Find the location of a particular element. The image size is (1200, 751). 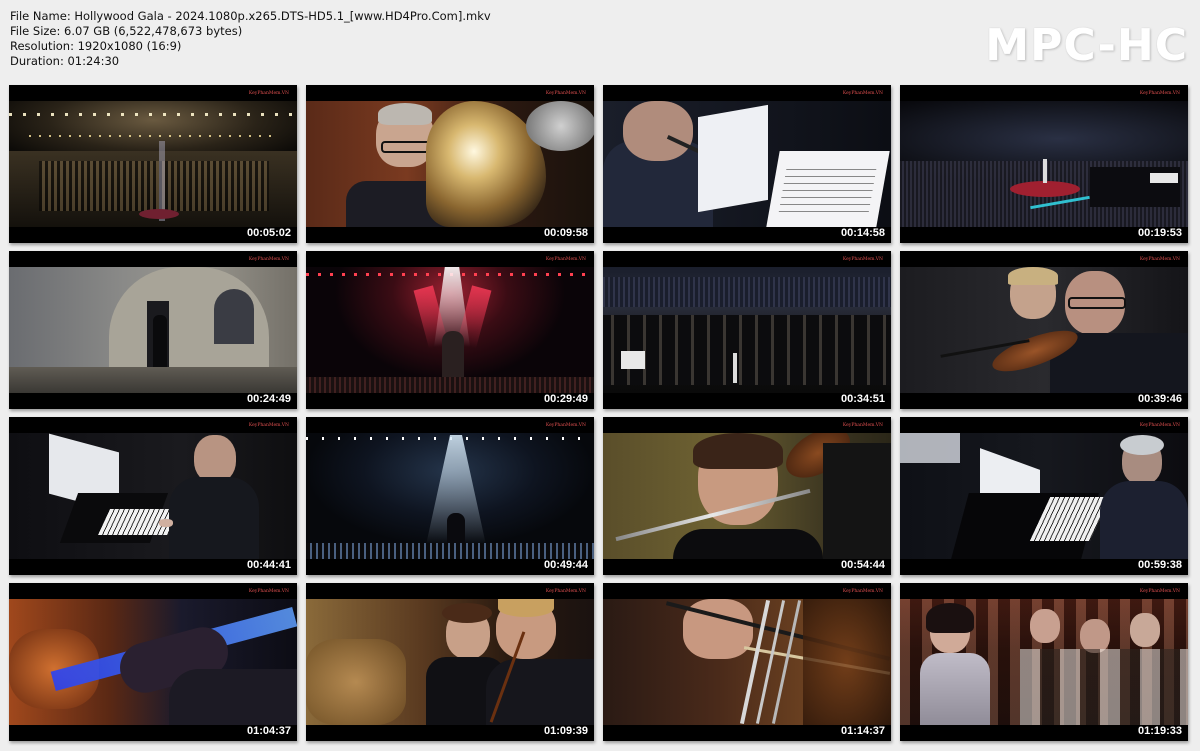

file-size-text: File Size: 6.07 GB (6,522,478,673 bytes) is located at coordinates (126, 31).